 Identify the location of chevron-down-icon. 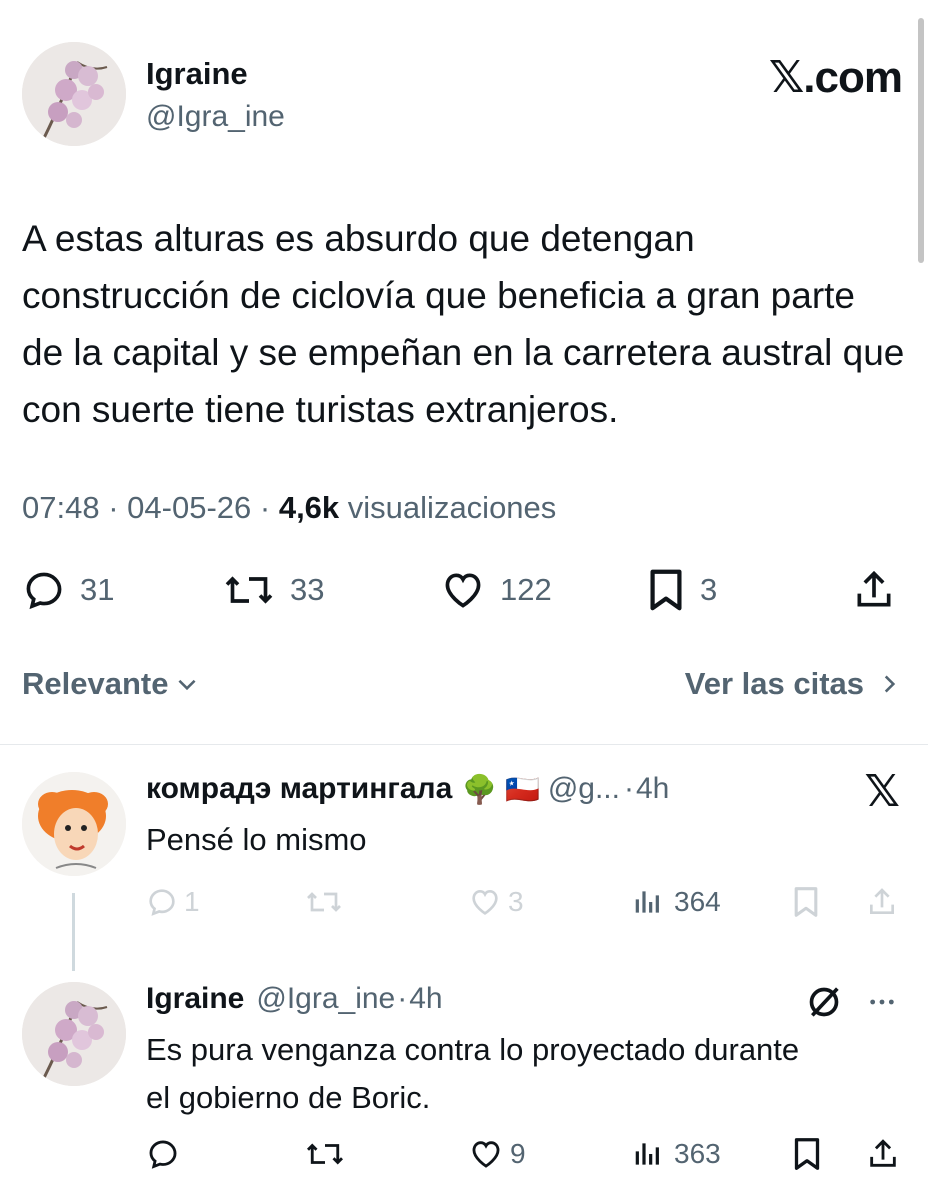
(187, 685).